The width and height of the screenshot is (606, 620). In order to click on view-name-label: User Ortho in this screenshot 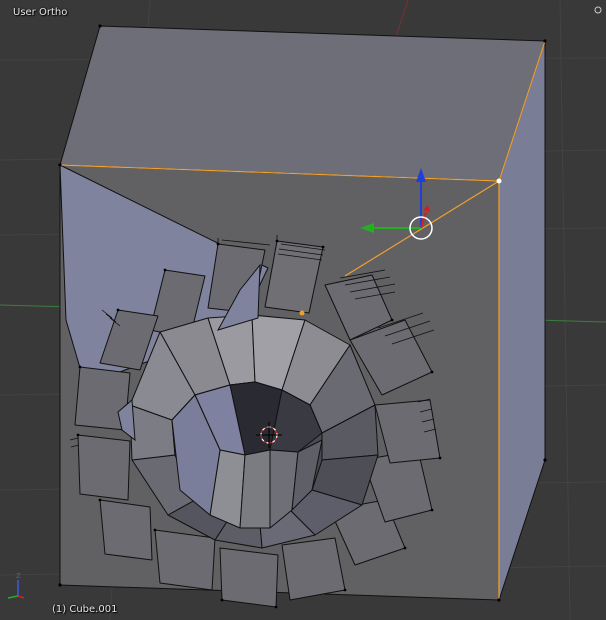, I will do `click(40, 12)`.